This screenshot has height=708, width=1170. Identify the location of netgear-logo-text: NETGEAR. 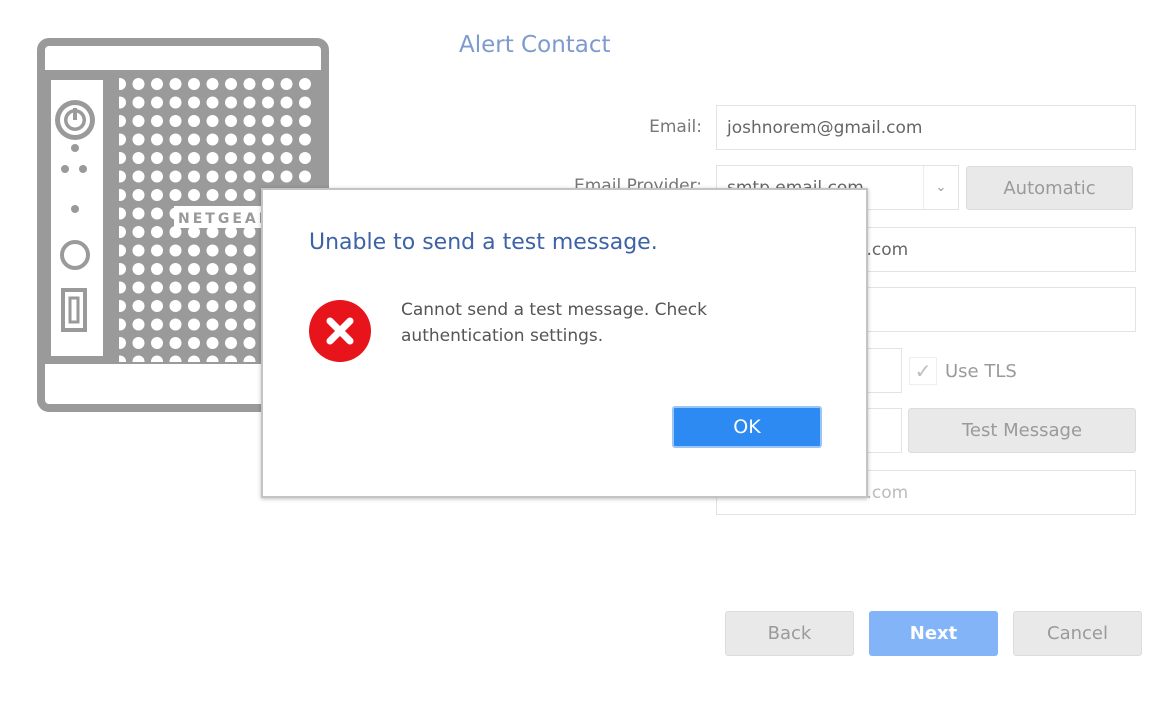
(225, 219).